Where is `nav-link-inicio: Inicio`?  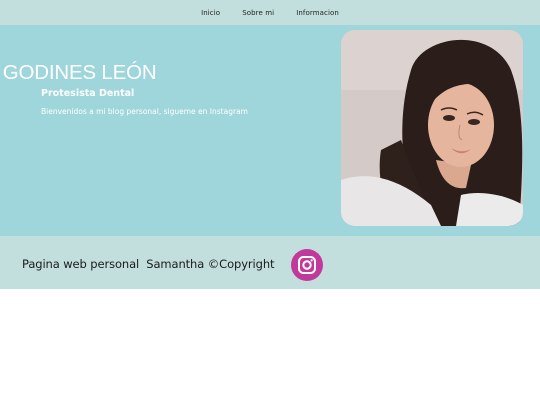
nav-link-inicio: Inicio is located at coordinates (210, 13).